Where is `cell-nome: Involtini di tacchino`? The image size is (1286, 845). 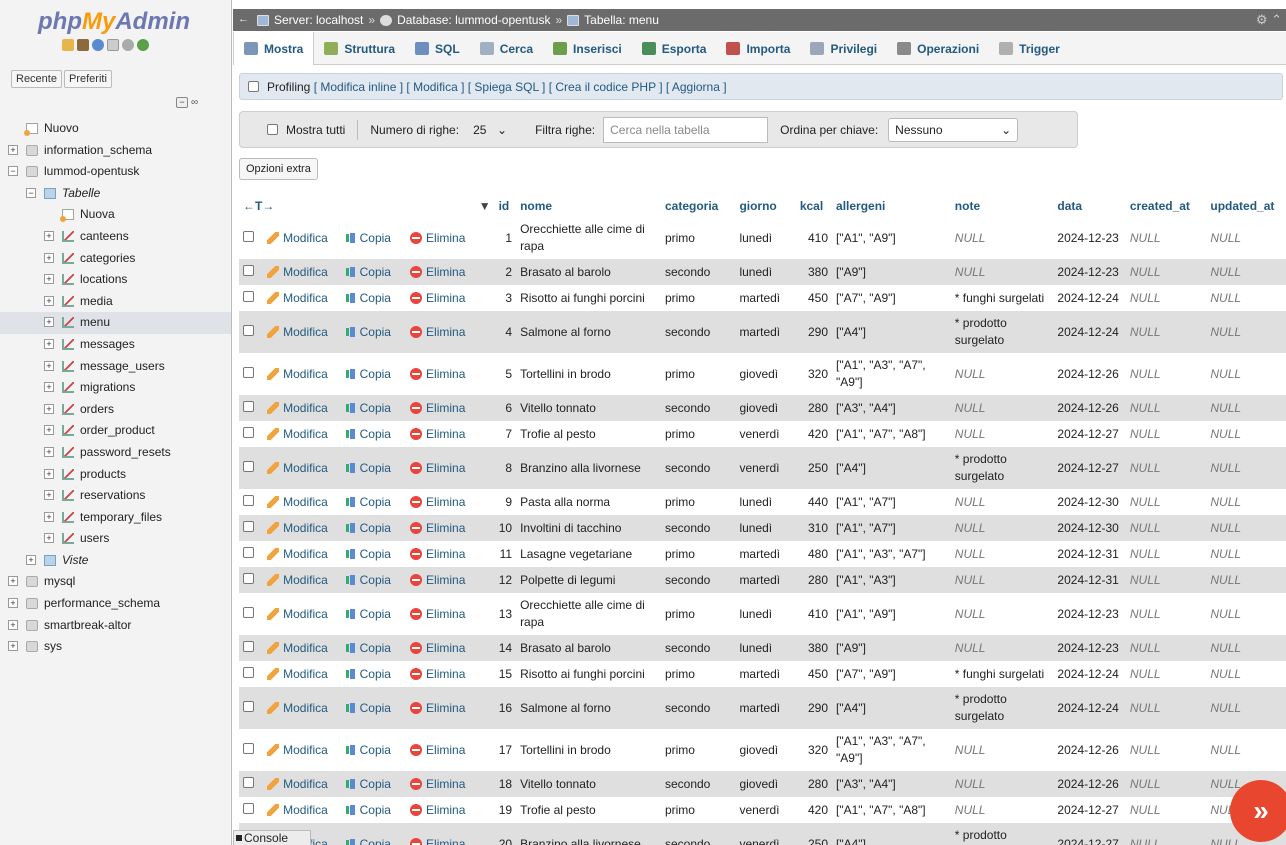 cell-nome: Involtini di tacchino is located at coordinates (588, 528).